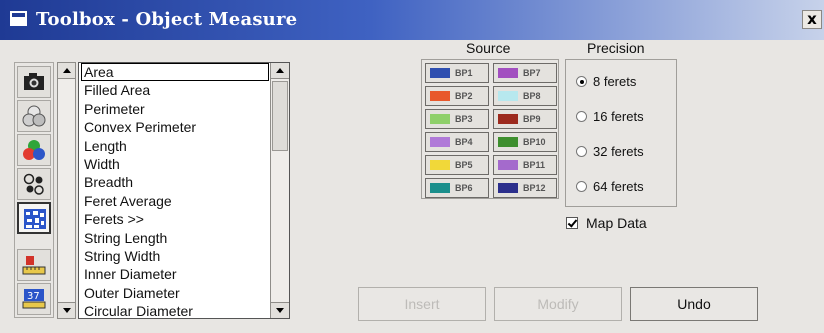  Describe the element at coordinates (615, 81) in the screenshot. I see `precision-option-label: 8 ferets` at that location.